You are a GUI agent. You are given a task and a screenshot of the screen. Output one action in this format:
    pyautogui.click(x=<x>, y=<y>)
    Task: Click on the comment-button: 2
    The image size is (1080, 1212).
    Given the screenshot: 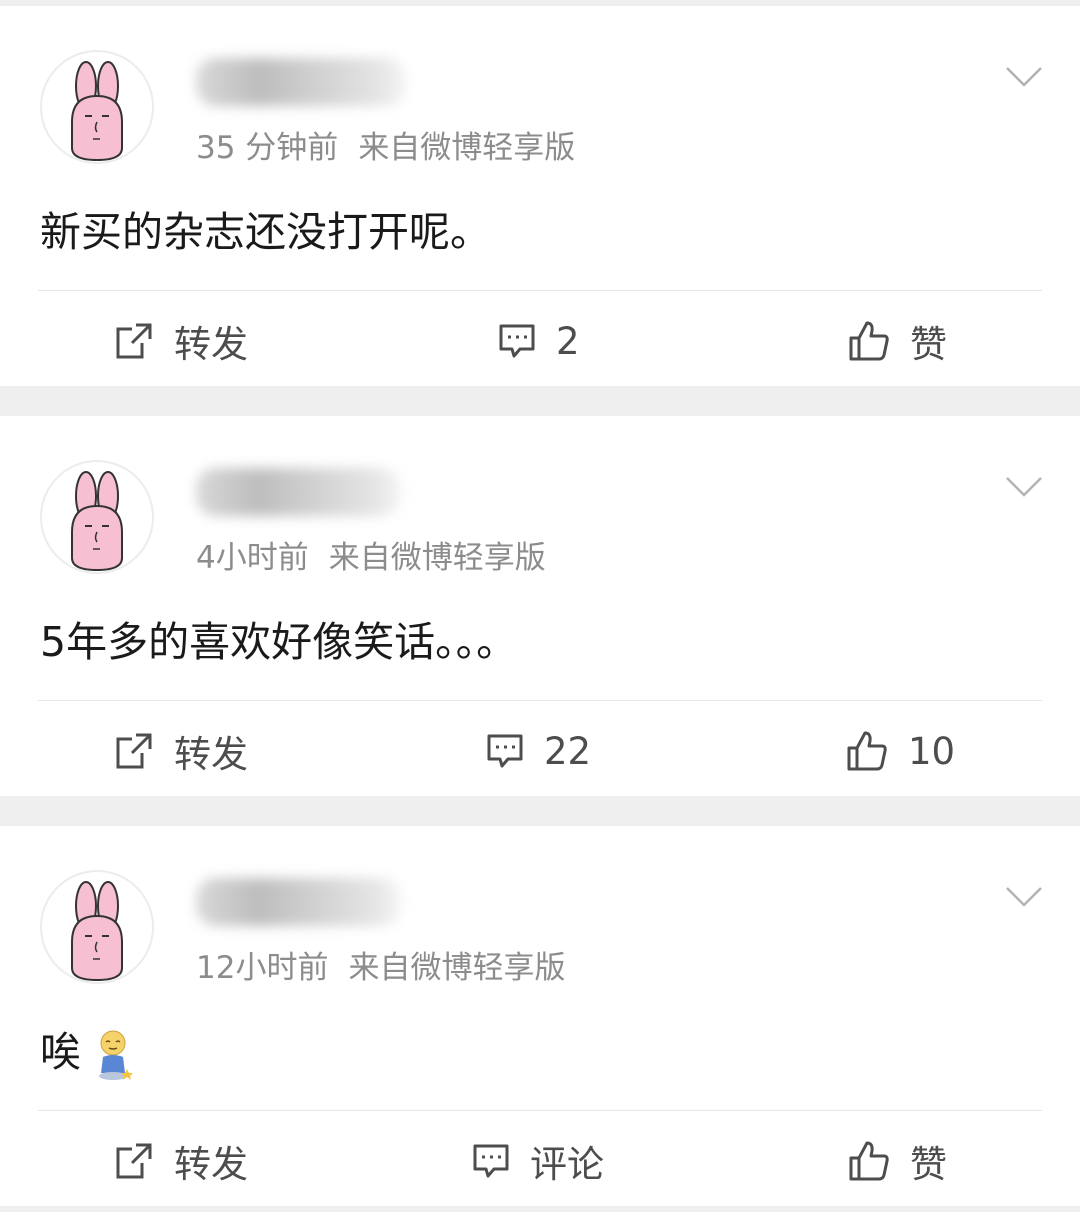 What is the action you would take?
    pyautogui.click(x=539, y=341)
    